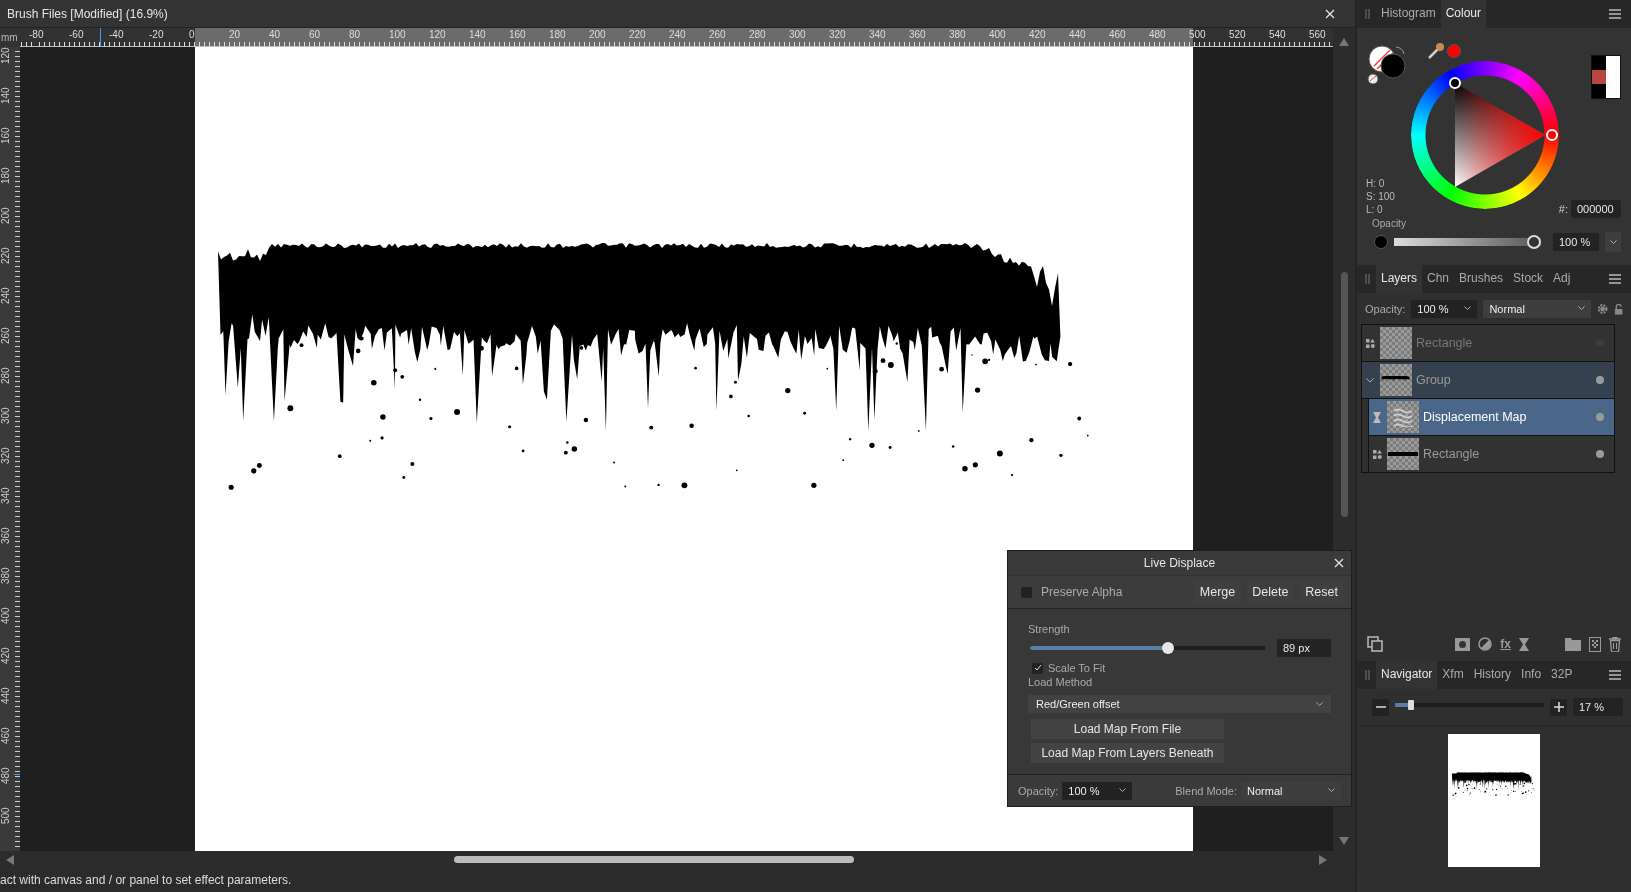  What do you see at coordinates (1563, 209) in the screenshot?
I see `hex-label: #:` at bounding box center [1563, 209].